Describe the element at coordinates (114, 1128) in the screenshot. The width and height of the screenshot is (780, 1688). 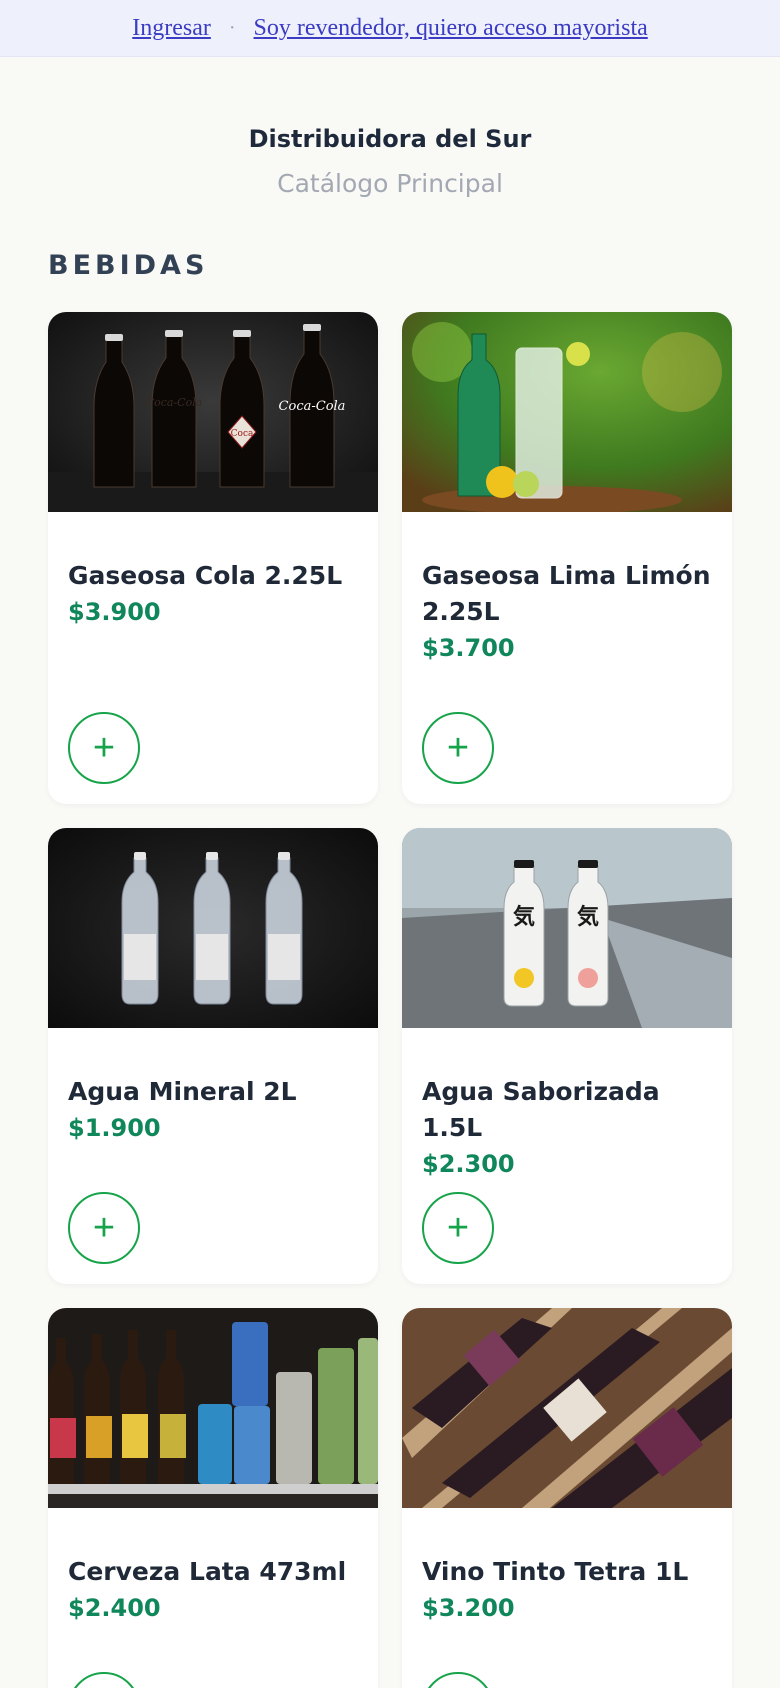
I see `product-price: $1.900` at that location.